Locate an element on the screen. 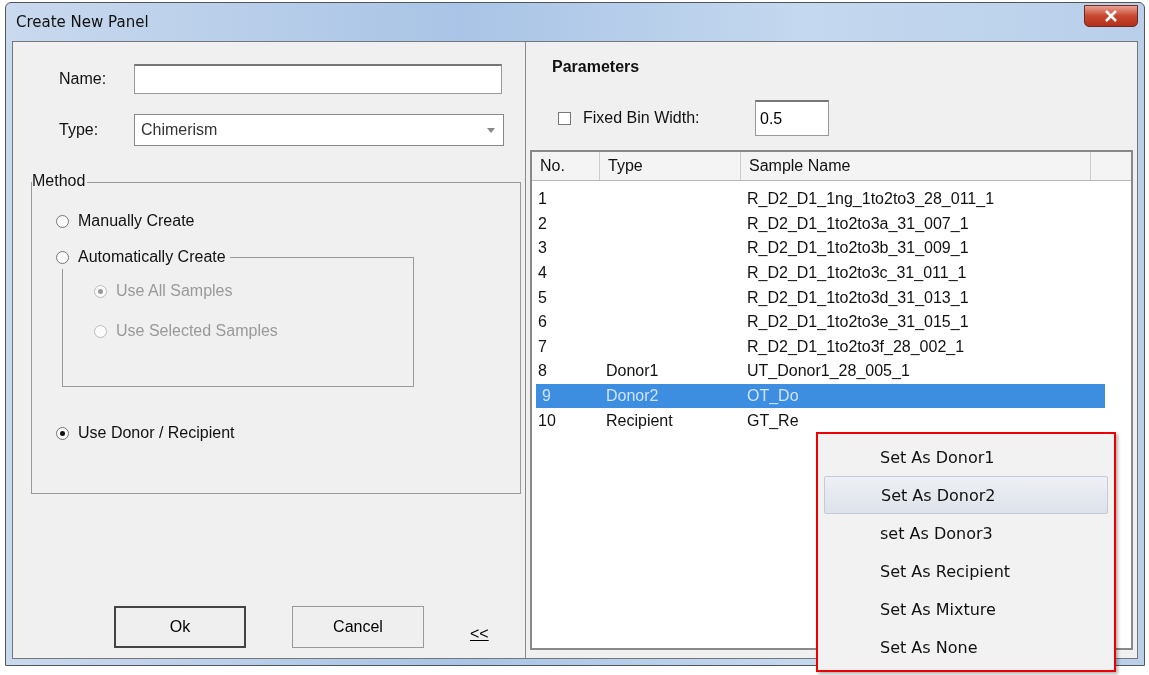 This screenshot has height=675, width=1149. radio-label: Use Donor / Recipient is located at coordinates (156, 433).